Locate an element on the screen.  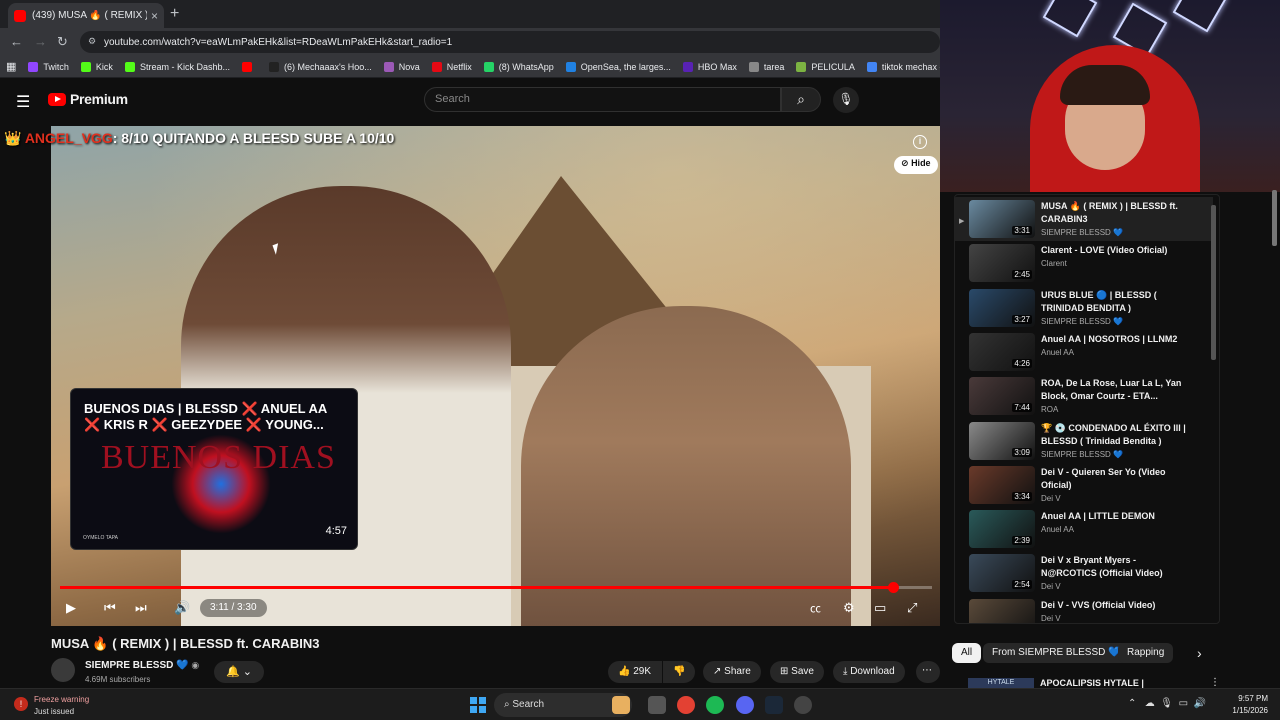
playlist-item: Dei V - VVS (Official Video) Dei V is located at coordinates (1084, 609).